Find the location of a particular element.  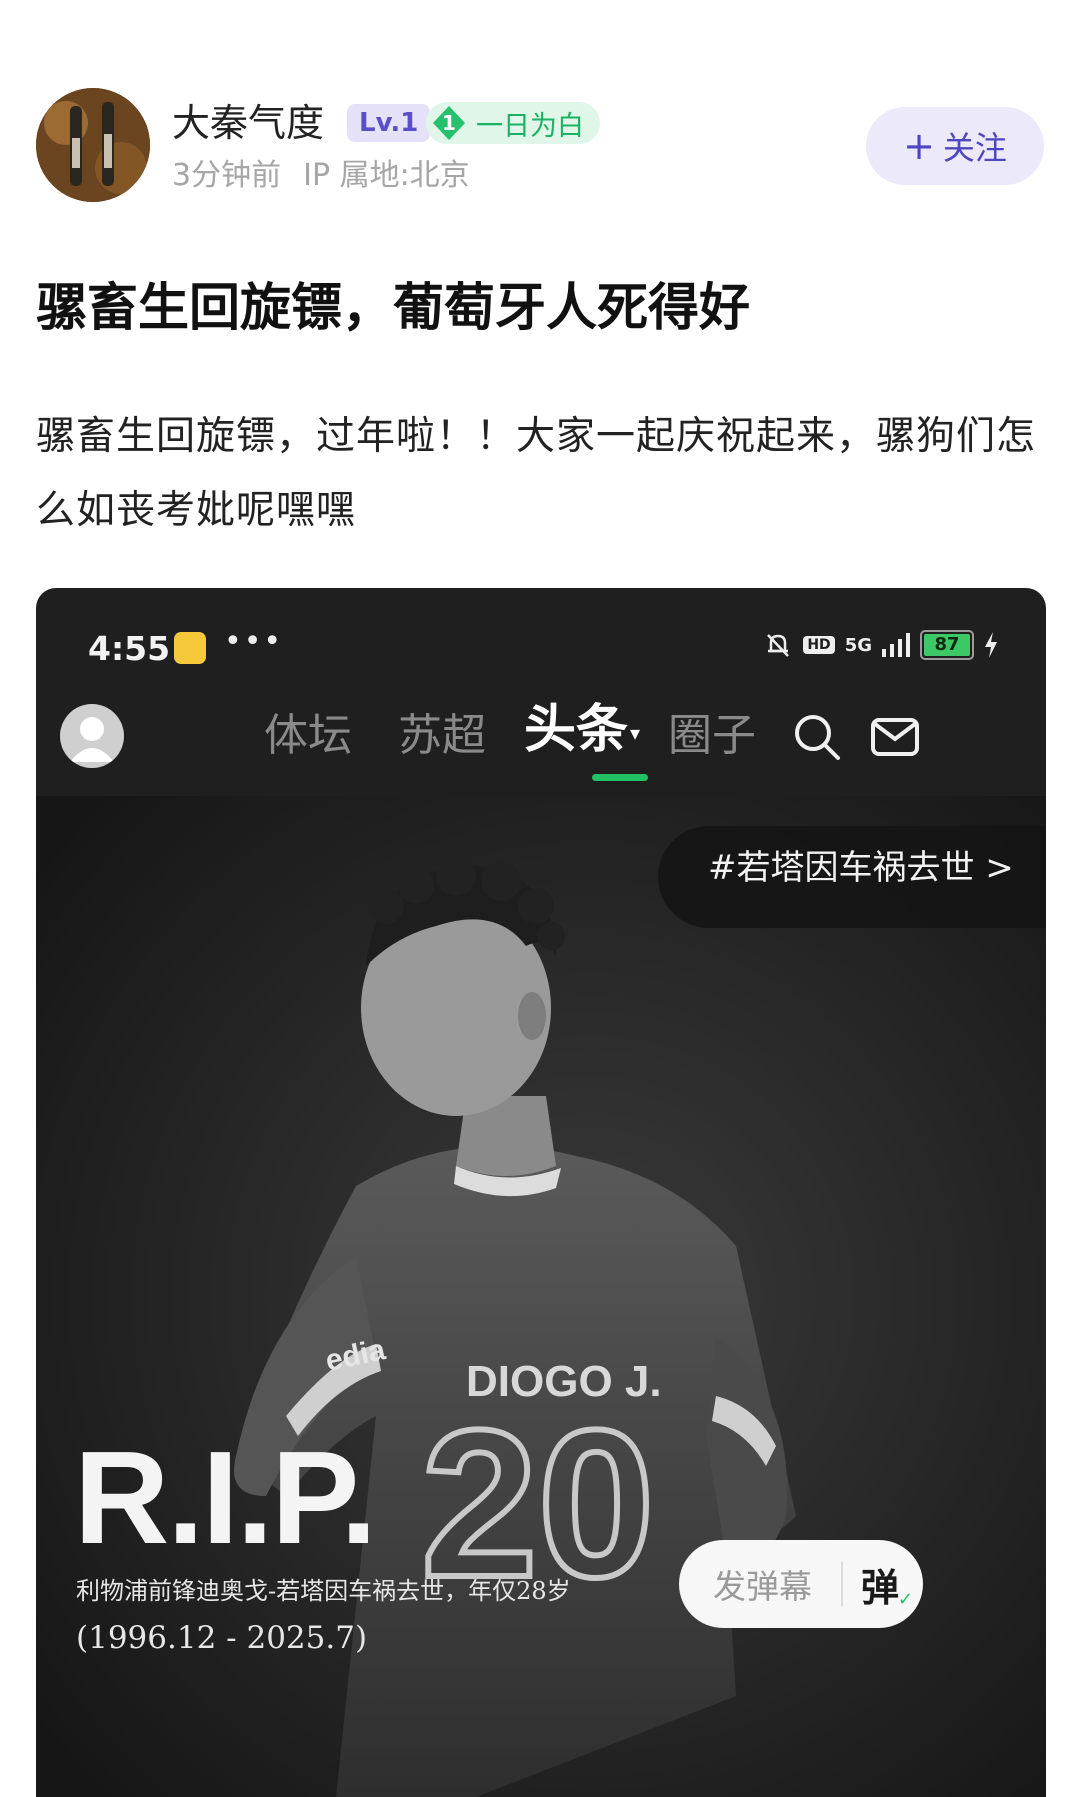

danmaku-toggle: 弹 ✓ is located at coordinates (887, 1584).